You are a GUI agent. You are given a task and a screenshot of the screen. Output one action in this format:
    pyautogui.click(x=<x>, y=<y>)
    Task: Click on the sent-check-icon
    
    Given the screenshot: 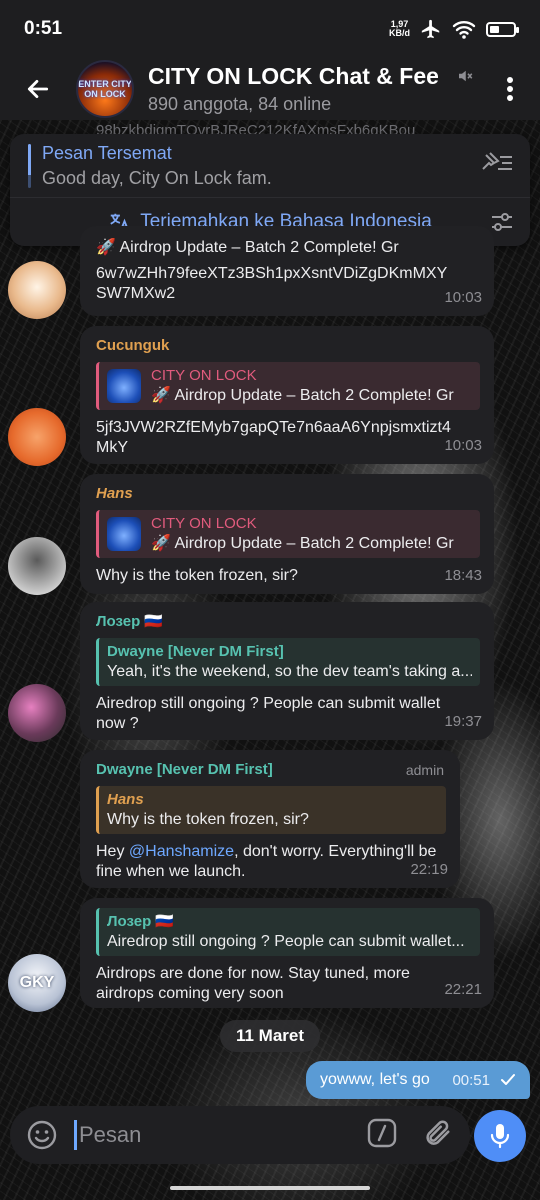 What is the action you would take?
    pyautogui.click(x=508, y=1079)
    